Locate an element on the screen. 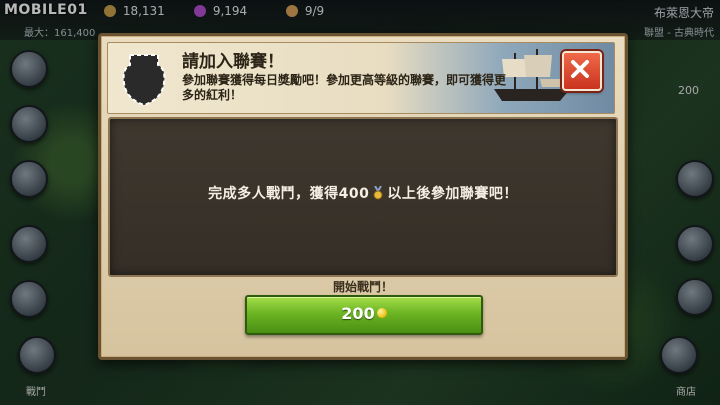  requirement-text-post: 以上後參加聯賽吧！ is located at coordinates (452, 194).